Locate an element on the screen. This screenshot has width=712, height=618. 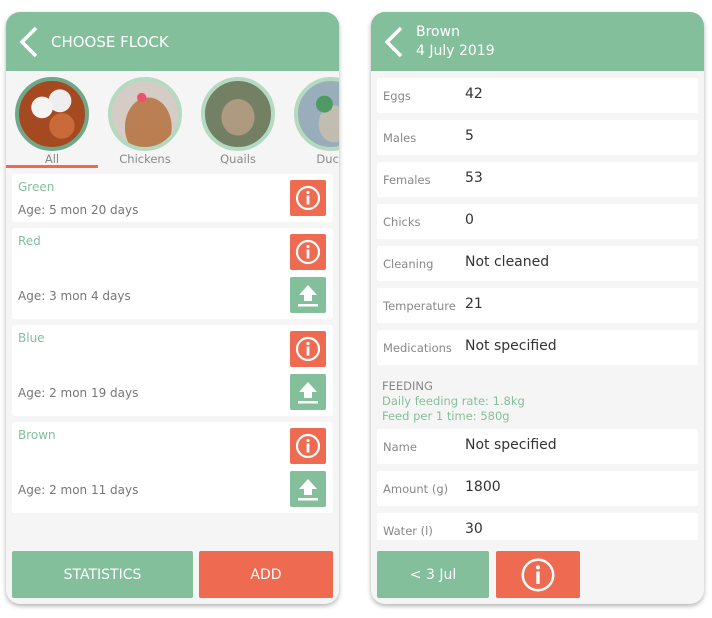
feed-row-amount: Amount (g) 1800 is located at coordinates (537, 488).